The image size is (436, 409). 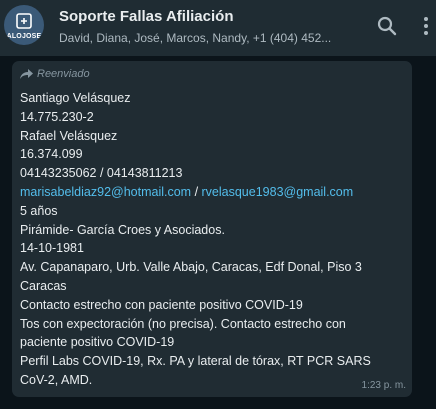 I want to click on message-timestamp: 1:23 p. m., so click(x=383, y=385).